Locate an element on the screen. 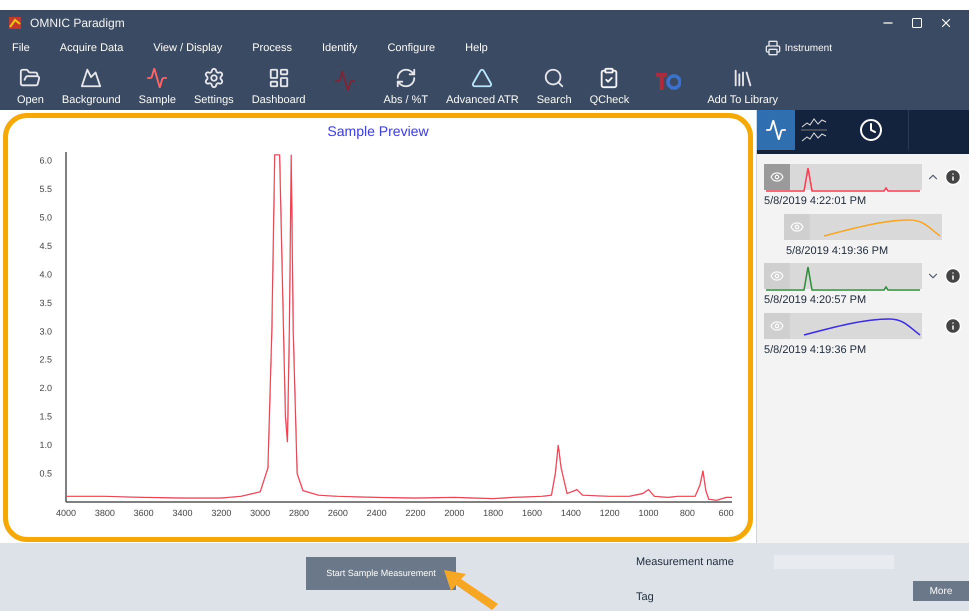 The image size is (969, 611). menu-item: Identify is located at coordinates (340, 48).